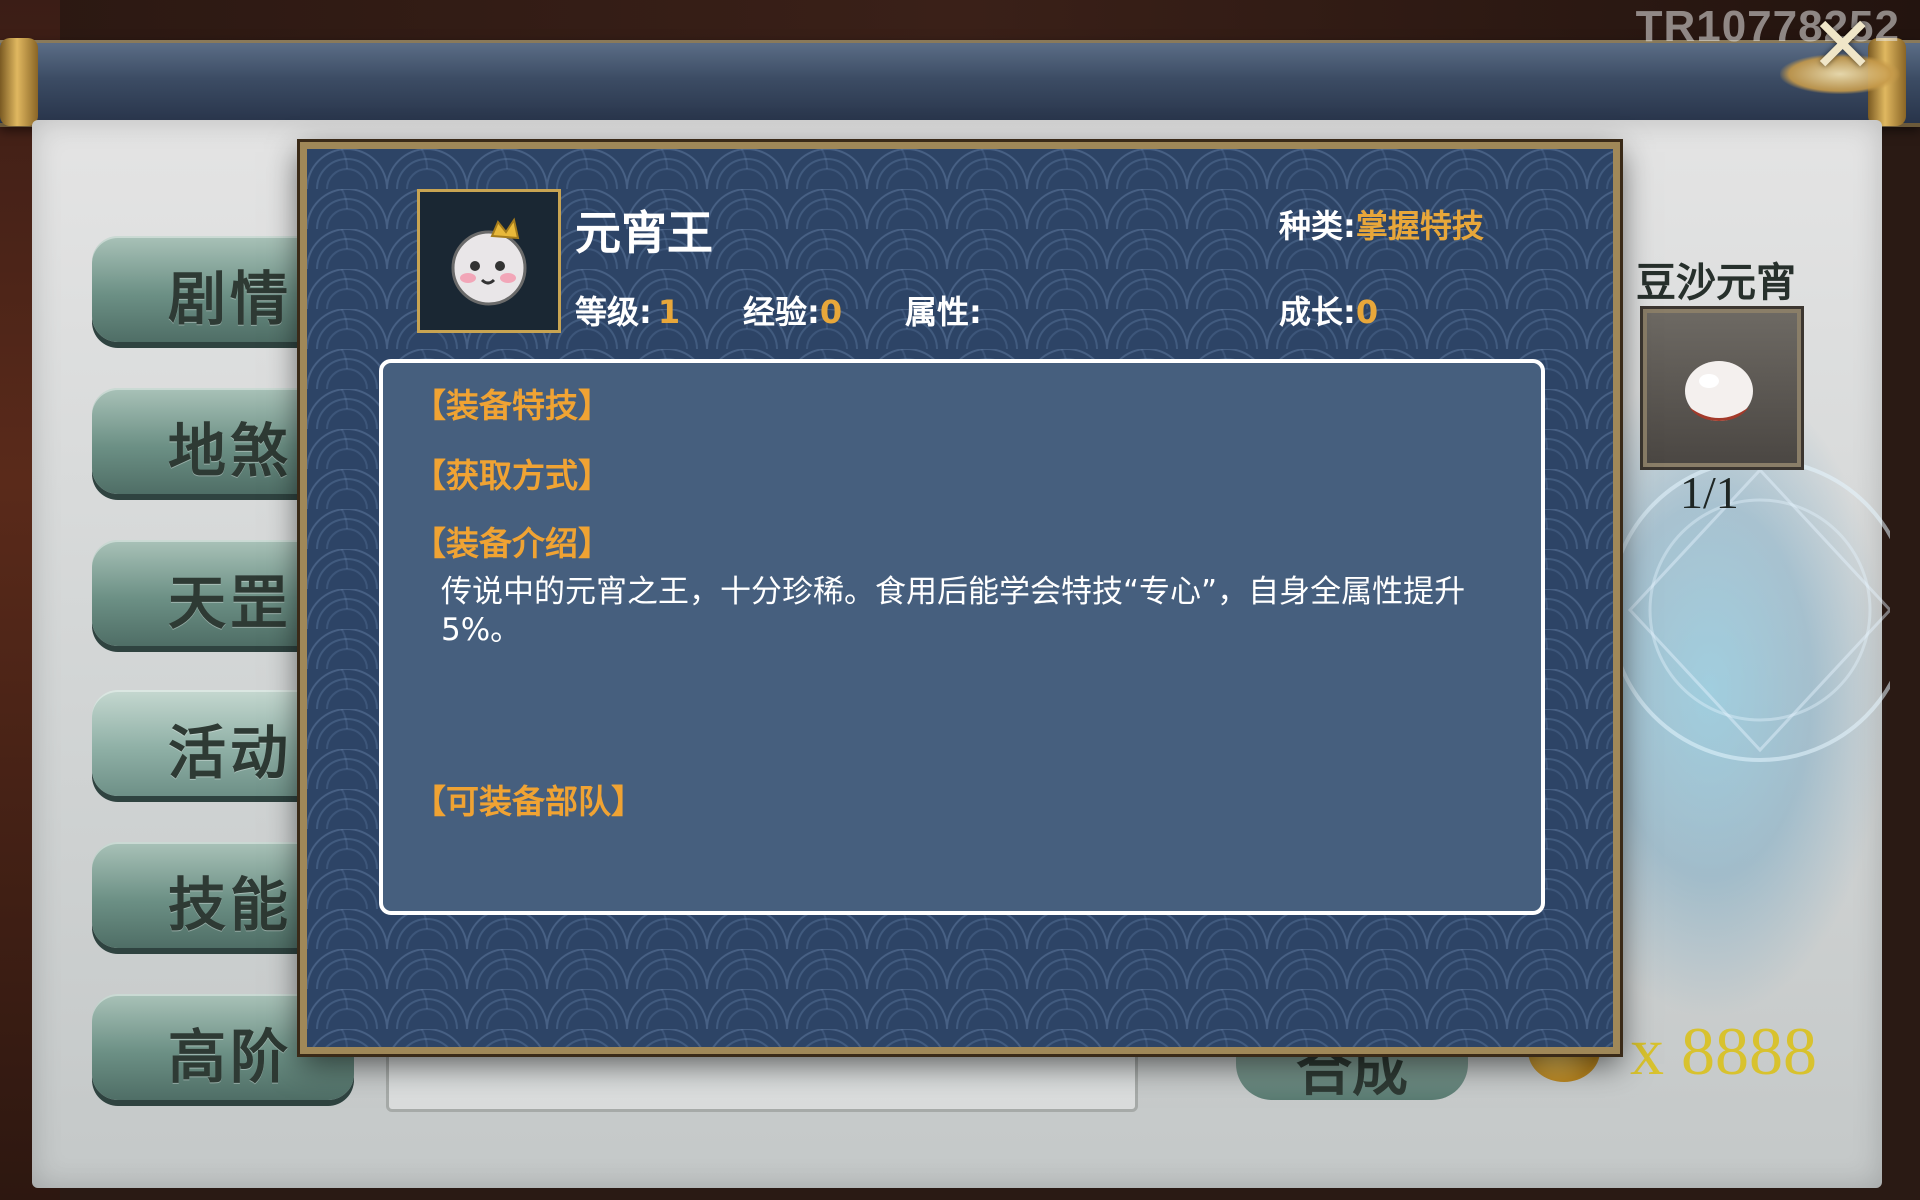 The height and width of the screenshot is (1200, 1920). Describe the element at coordinates (512, 475) in the screenshot. I see `section-source: 【获取方式】` at that location.